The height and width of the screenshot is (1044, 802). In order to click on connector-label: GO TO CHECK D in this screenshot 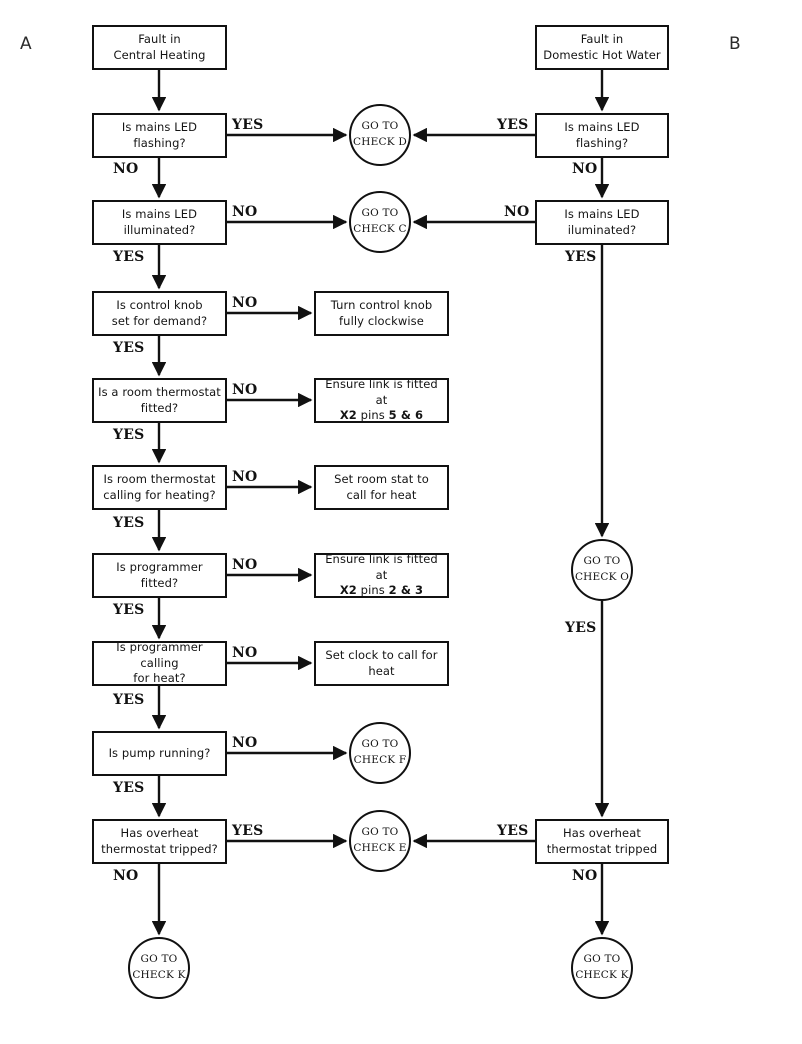, I will do `click(380, 134)`.